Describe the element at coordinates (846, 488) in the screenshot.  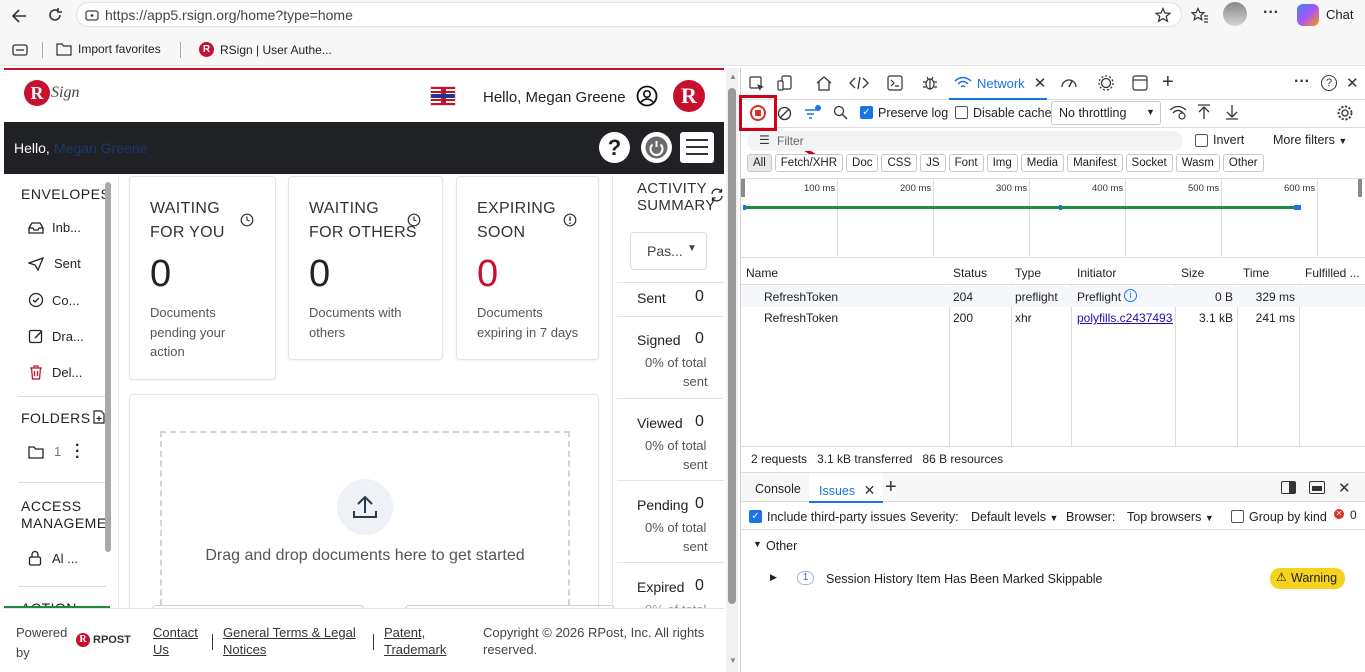
I see `drawer-tab-issues: Issues ✕` at that location.